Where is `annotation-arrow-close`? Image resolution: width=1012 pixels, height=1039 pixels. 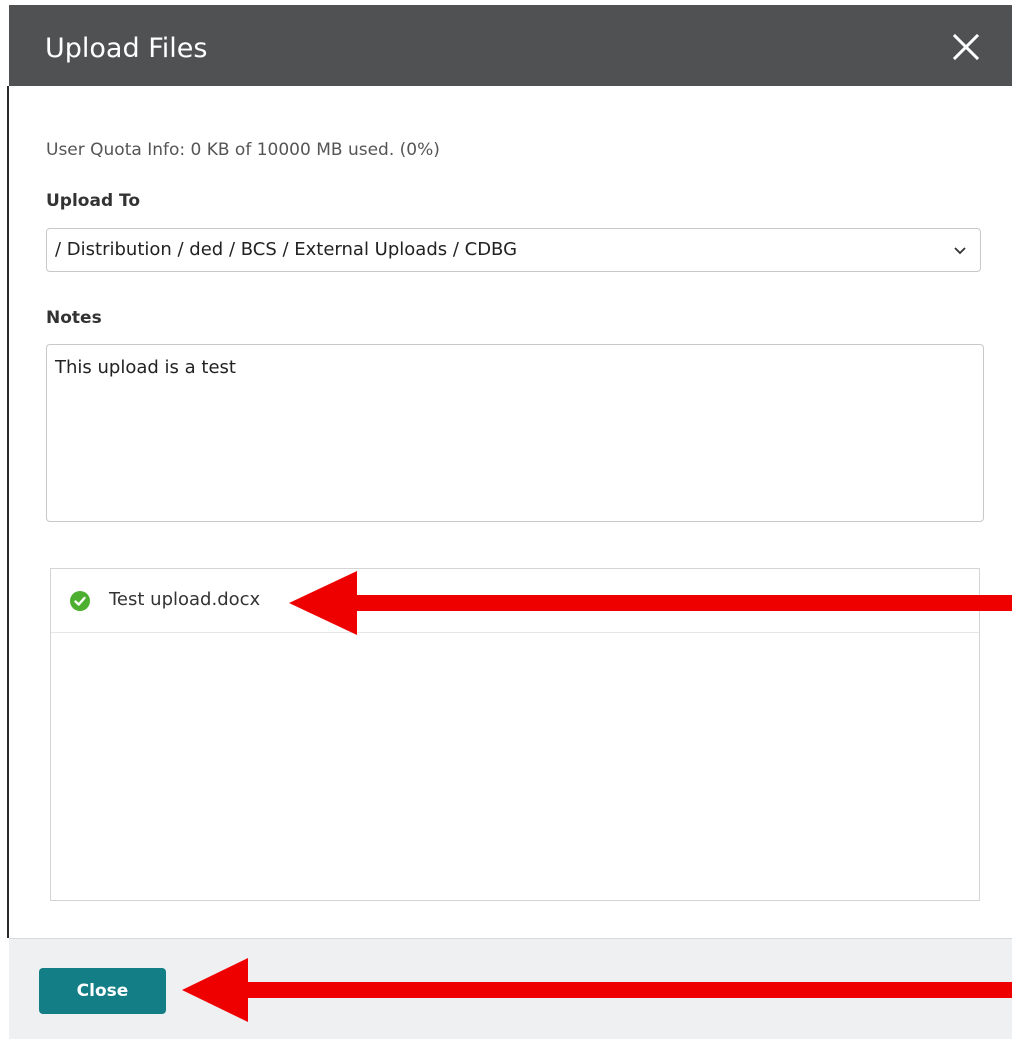
annotation-arrow-close is located at coordinates (597, 990).